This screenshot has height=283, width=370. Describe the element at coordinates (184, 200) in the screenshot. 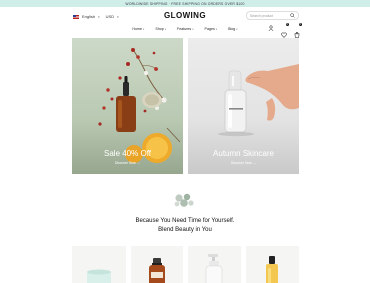

I see `leaves-icon` at that location.